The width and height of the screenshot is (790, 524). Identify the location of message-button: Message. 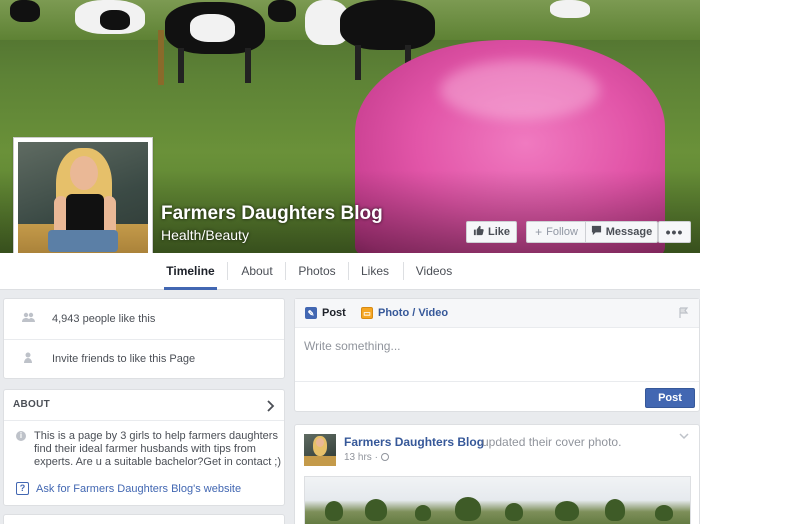
(621, 232).